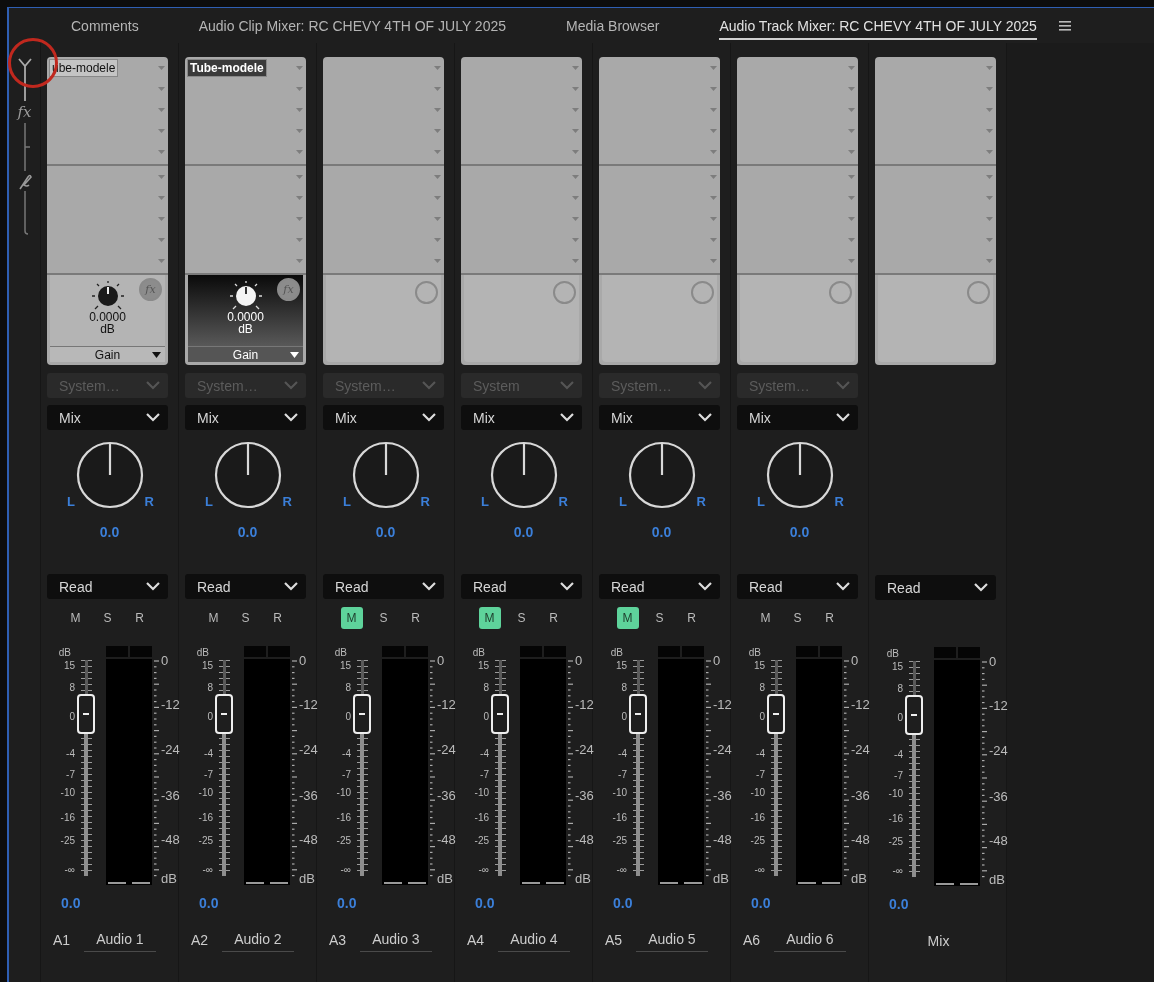 This screenshot has width=1154, height=982. I want to click on scale-label: -∞, so click(207, 870).